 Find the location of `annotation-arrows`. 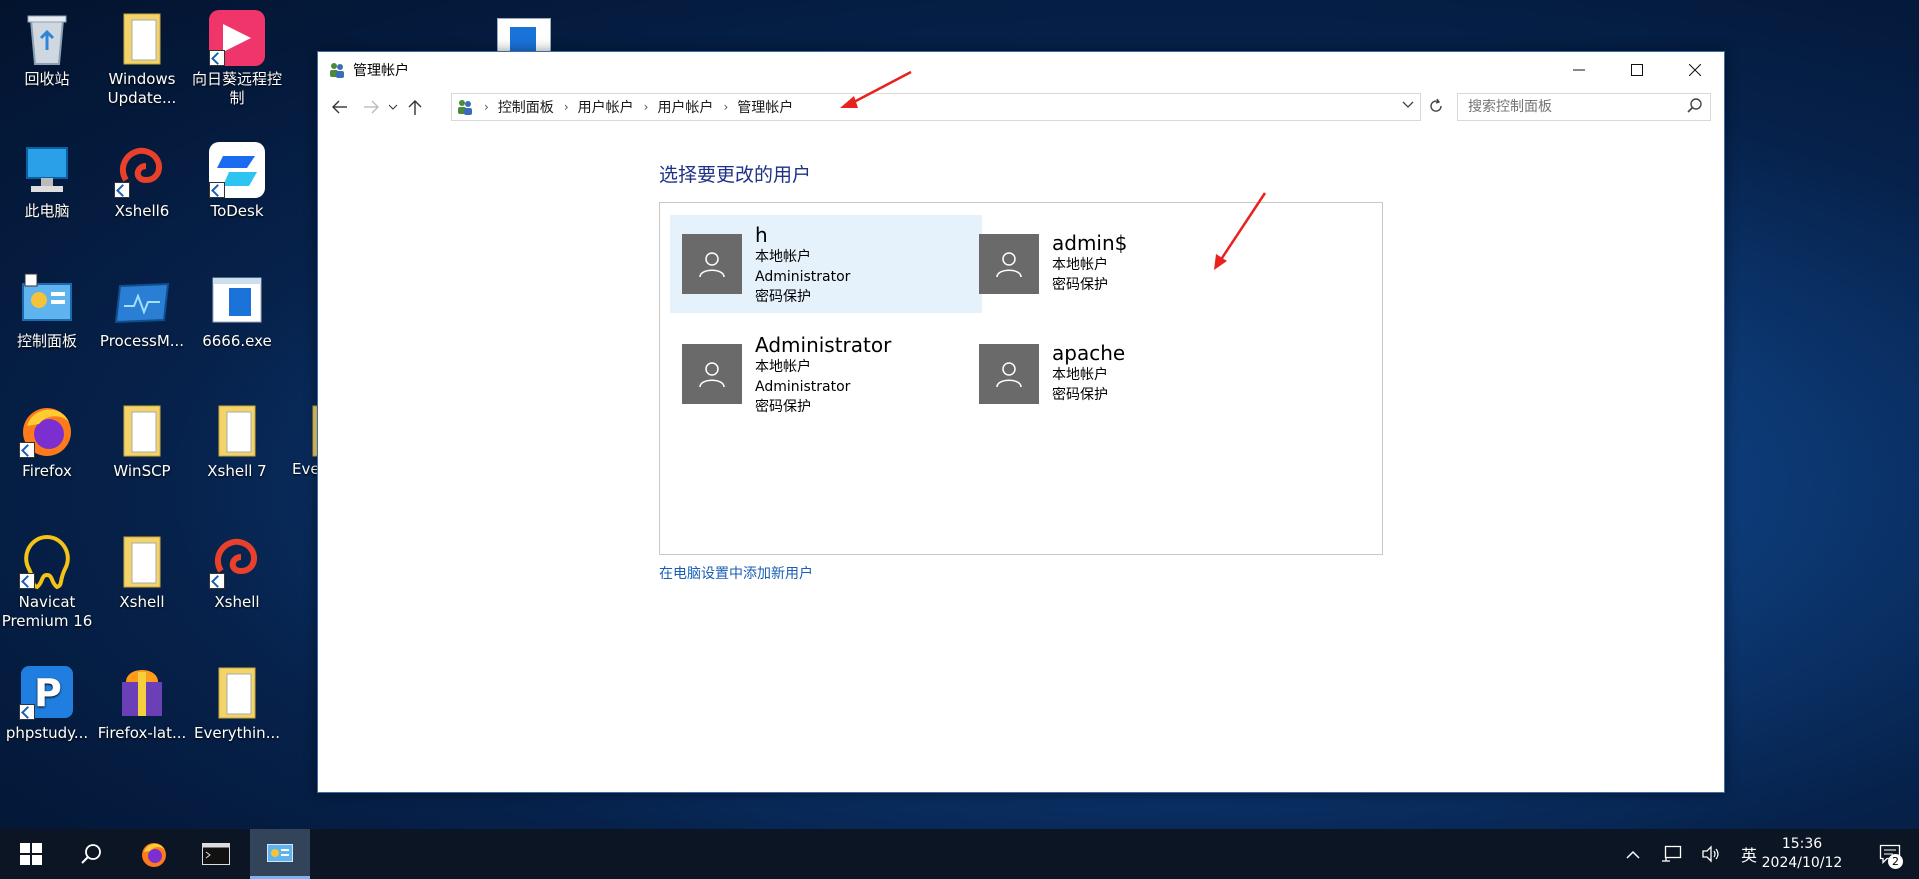

annotation-arrows is located at coordinates (1053, 170).